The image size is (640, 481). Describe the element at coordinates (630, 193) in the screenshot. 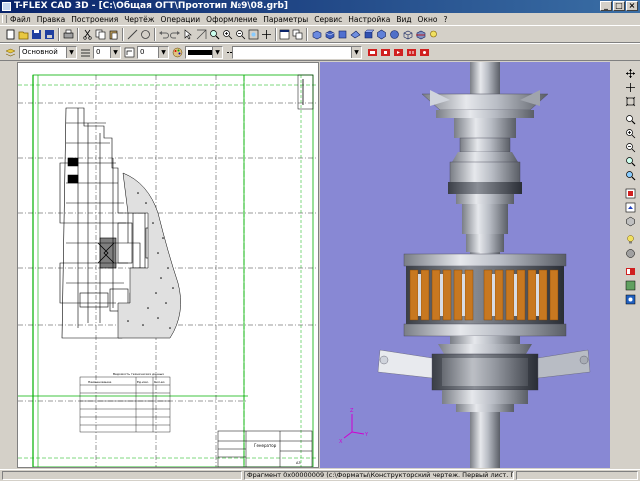

I see `front-view-icon` at that location.